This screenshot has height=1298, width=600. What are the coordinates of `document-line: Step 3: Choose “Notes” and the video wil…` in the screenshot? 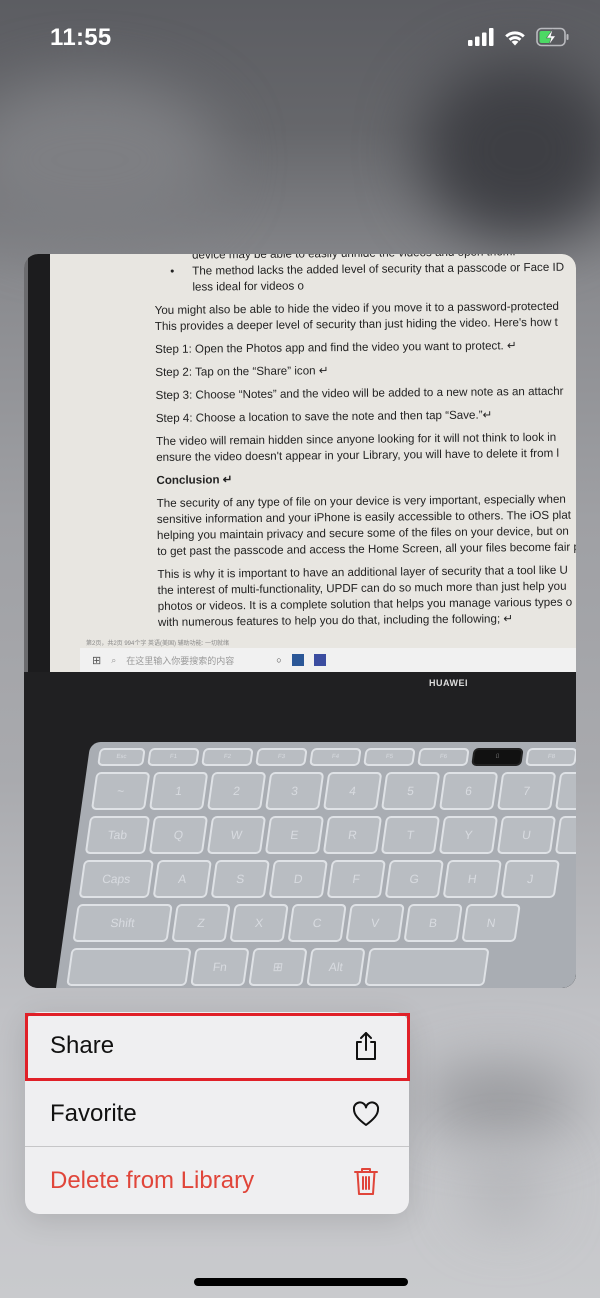 It's located at (359, 393).